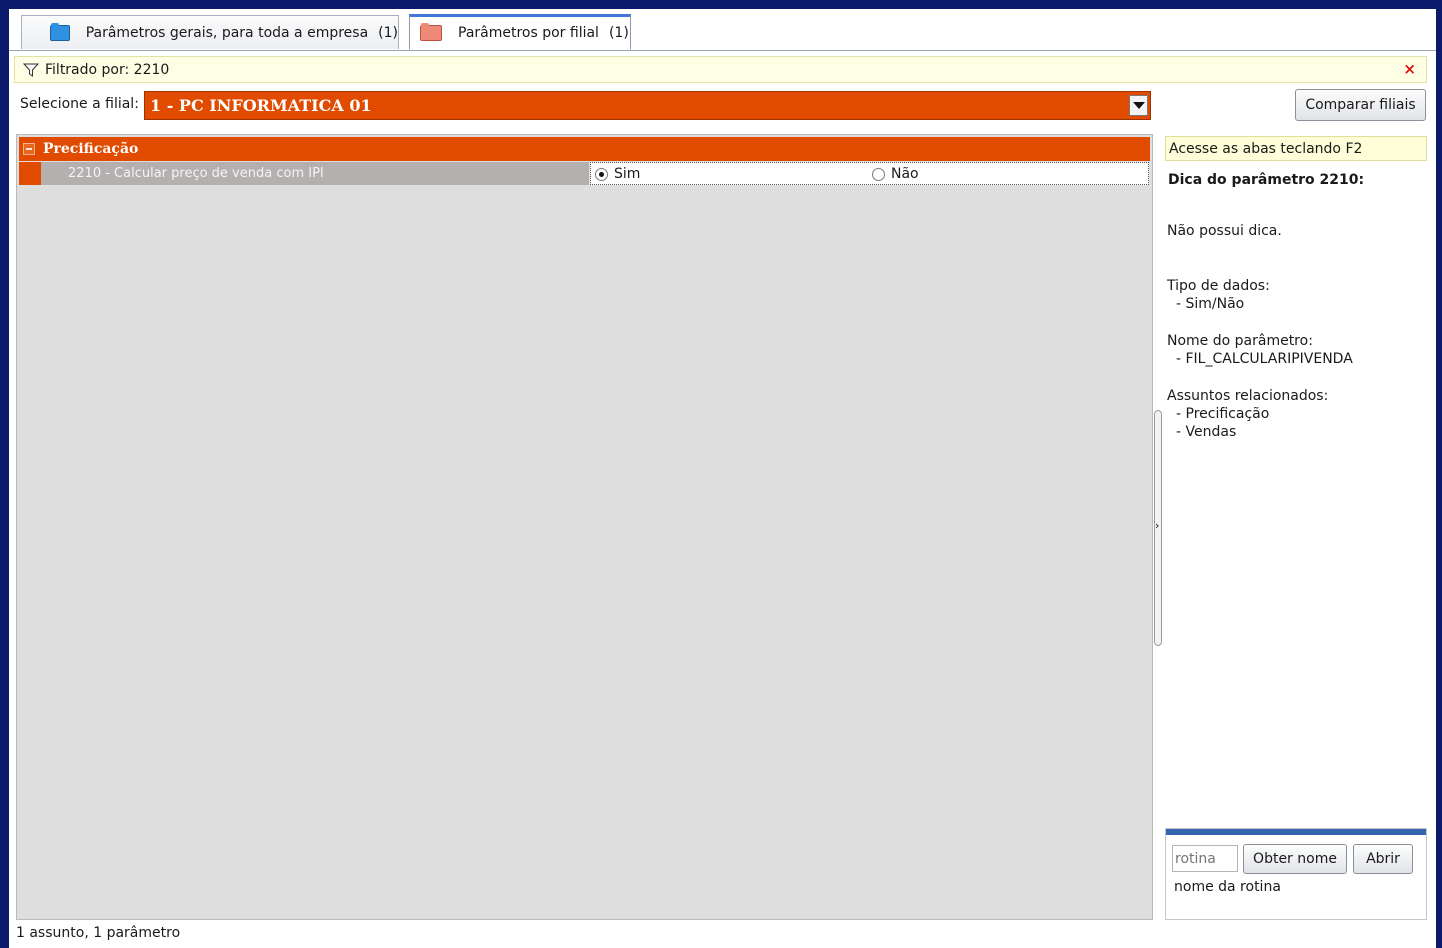 This screenshot has width=1442, height=948. I want to click on routine-input, so click(1205, 858).